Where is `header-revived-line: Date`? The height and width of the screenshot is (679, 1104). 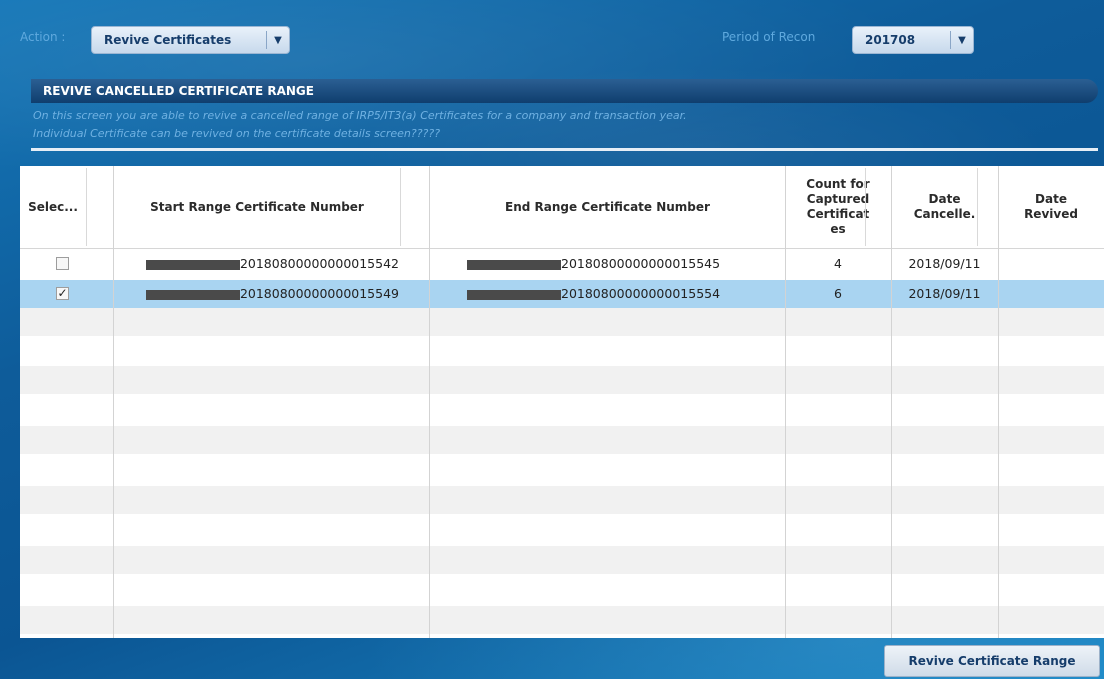
header-revived-line: Date is located at coordinates (1051, 199).